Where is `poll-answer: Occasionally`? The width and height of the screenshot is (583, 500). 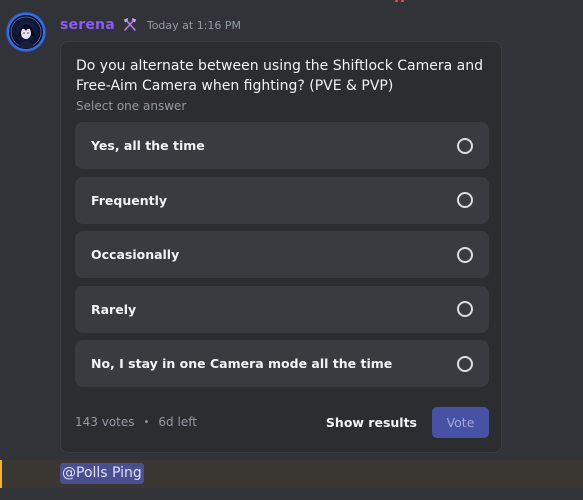 poll-answer: Occasionally is located at coordinates (282, 254).